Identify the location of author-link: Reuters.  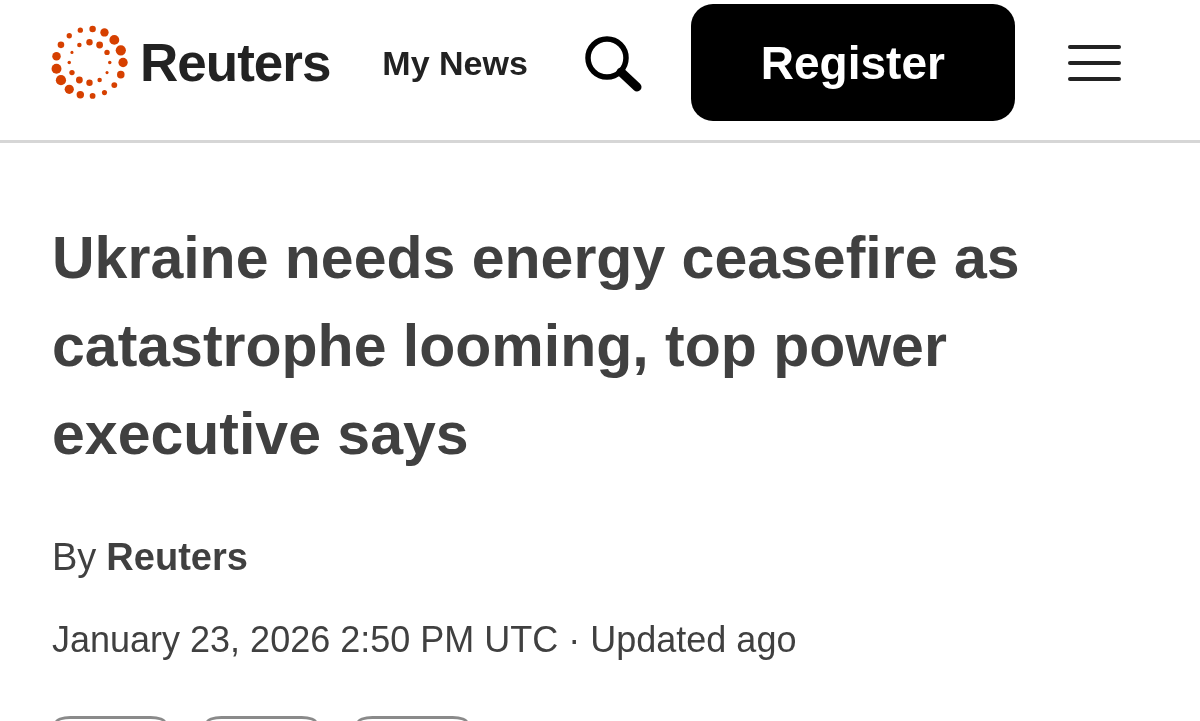
(177, 557).